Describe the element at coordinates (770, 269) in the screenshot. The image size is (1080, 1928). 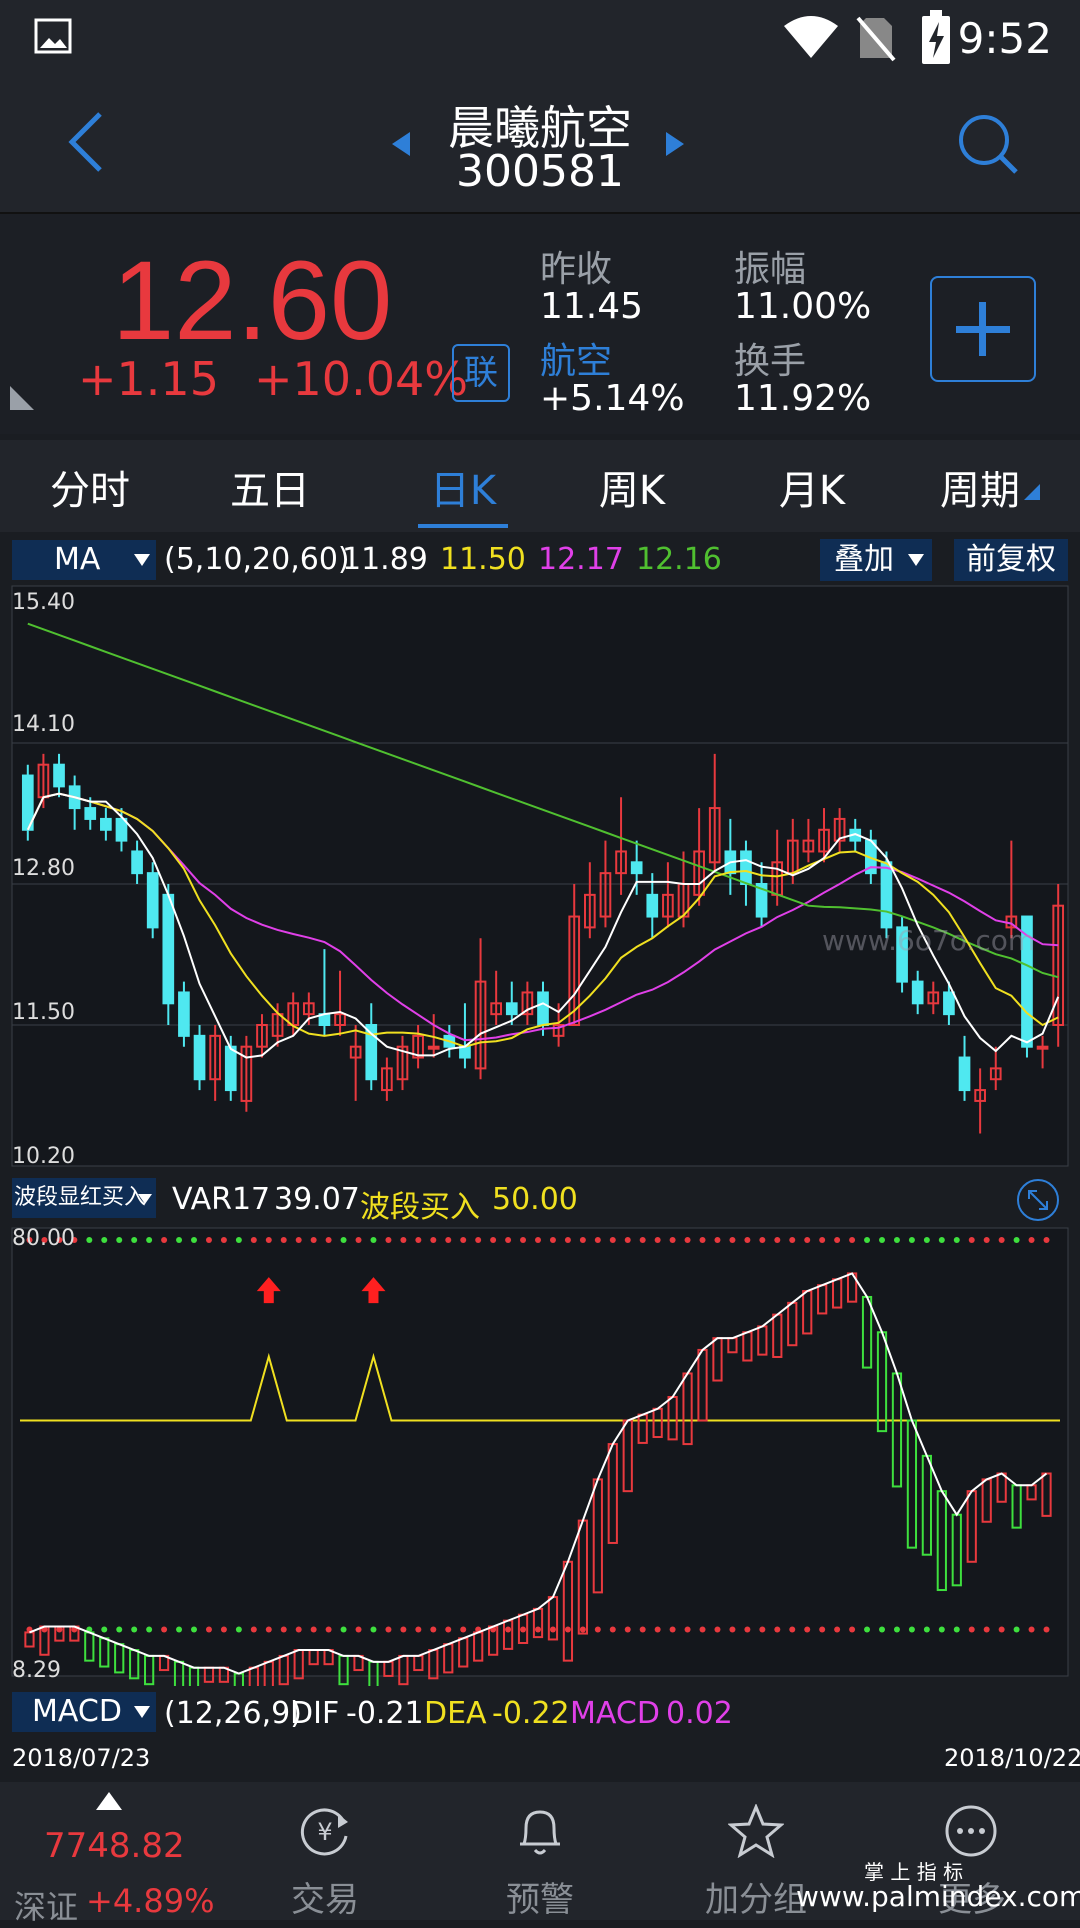
I see `amplitude-label: 振幅` at that location.